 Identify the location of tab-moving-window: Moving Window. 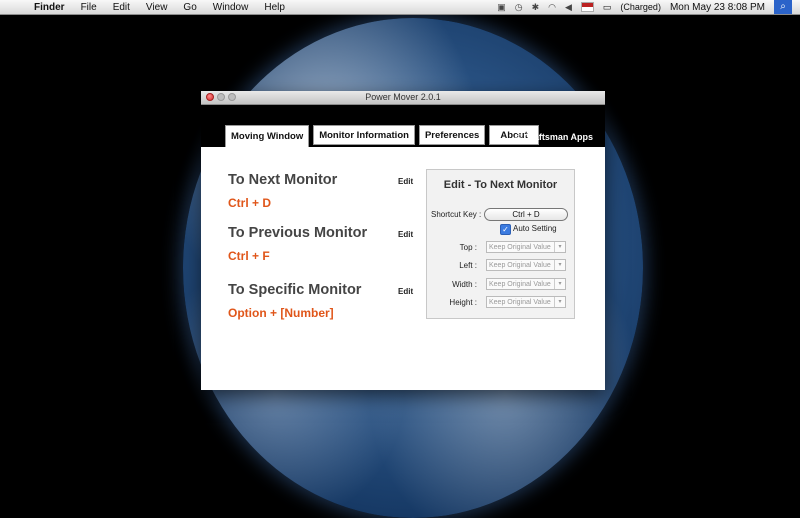
(267, 136).